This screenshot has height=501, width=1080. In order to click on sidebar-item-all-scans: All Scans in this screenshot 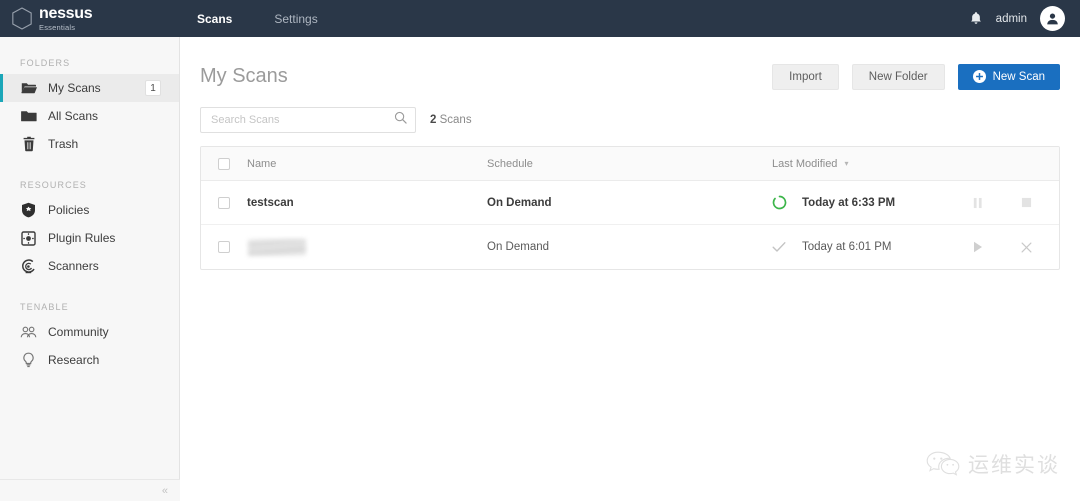, I will do `click(89, 116)`.